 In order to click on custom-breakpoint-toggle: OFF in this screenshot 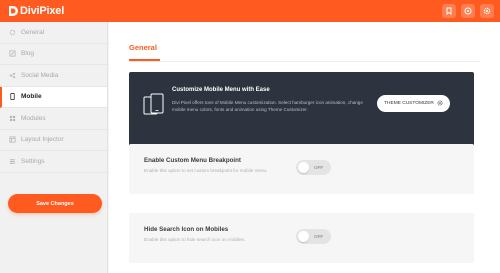, I will do `click(313, 167)`.